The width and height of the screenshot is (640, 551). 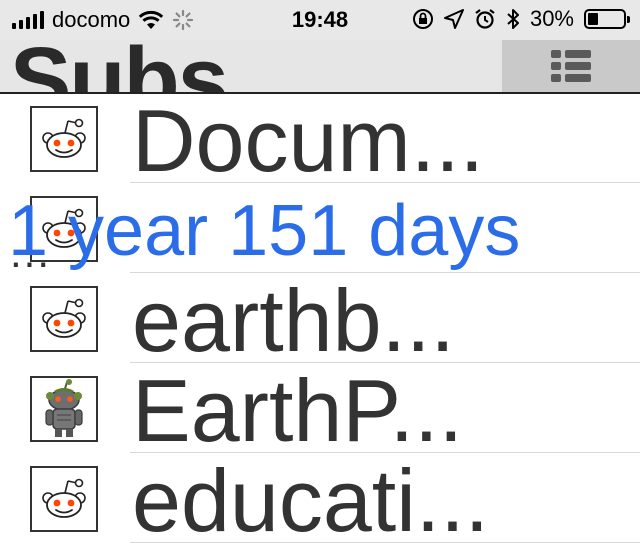 What do you see at coordinates (151, 19) in the screenshot?
I see `wifi-icon` at bounding box center [151, 19].